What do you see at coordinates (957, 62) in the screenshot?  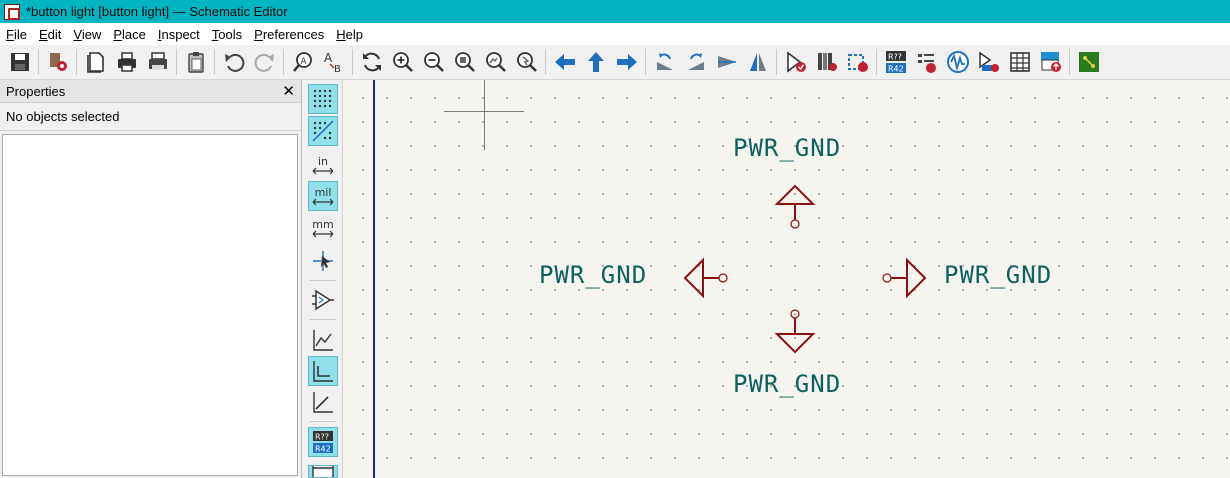 I see `simulator-icon` at bounding box center [957, 62].